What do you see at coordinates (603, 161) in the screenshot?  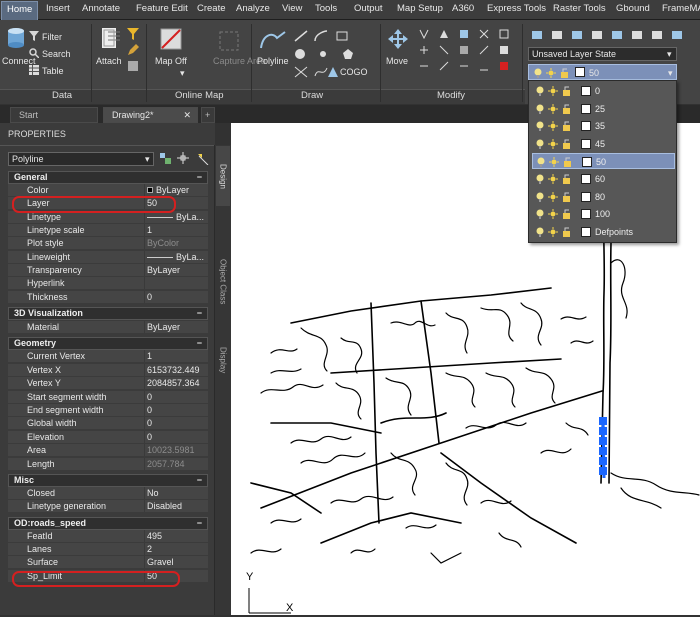 I see `layer-item-50: 50` at bounding box center [603, 161].